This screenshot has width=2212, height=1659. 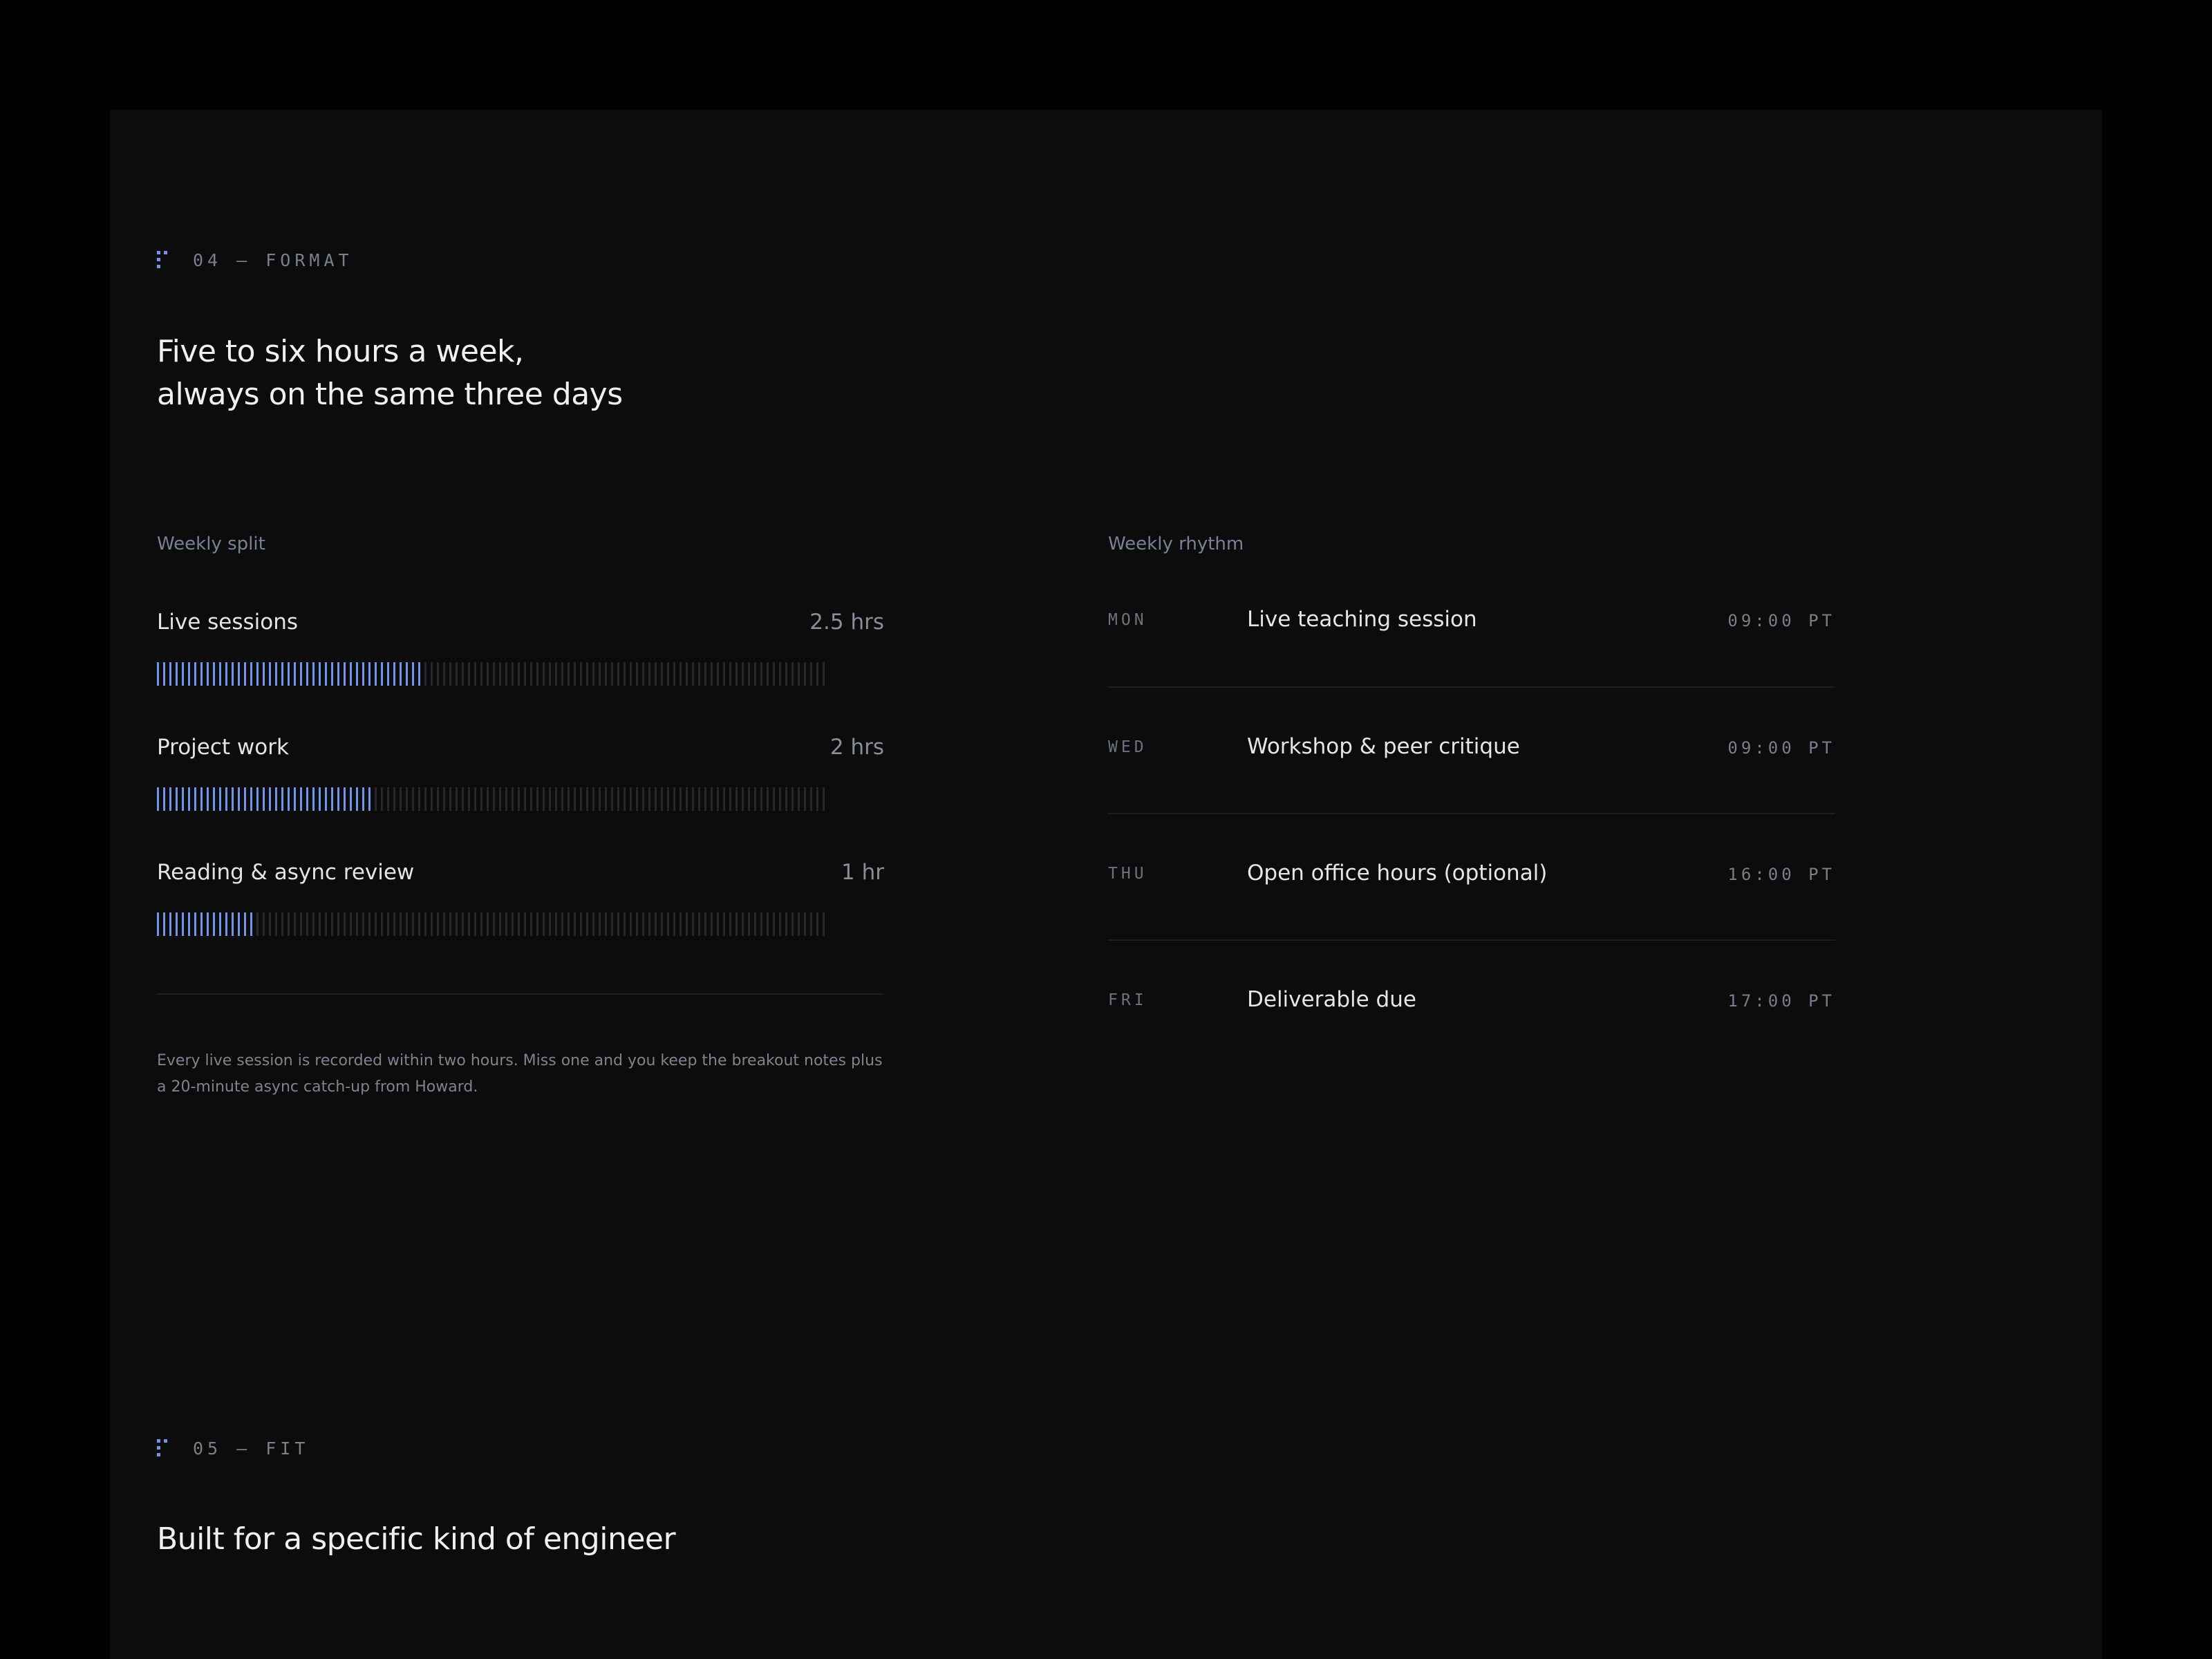 What do you see at coordinates (286, 873) in the screenshot?
I see `split-item-label: Reading & async review` at bounding box center [286, 873].